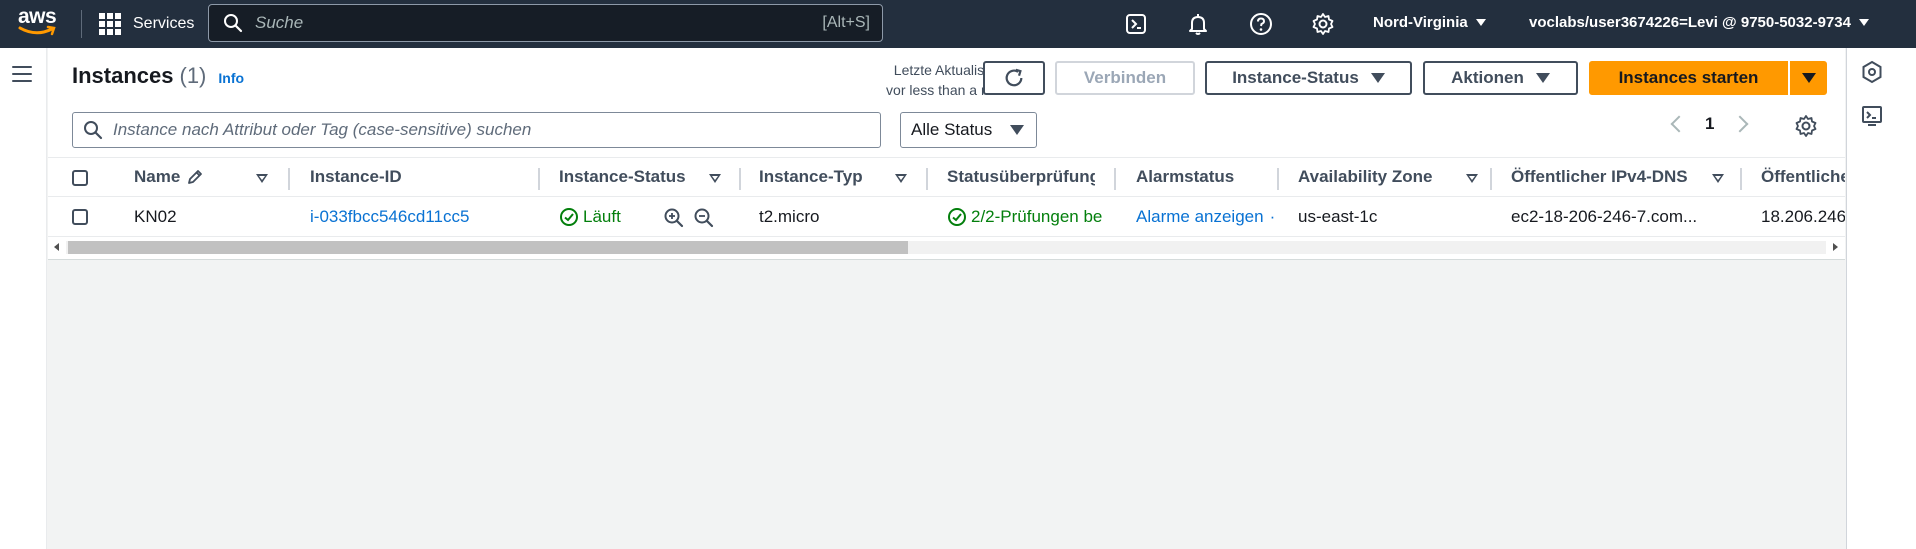  What do you see at coordinates (356, 176) in the screenshot?
I see `column-header-instance-id-label: Instance-ID` at bounding box center [356, 176].